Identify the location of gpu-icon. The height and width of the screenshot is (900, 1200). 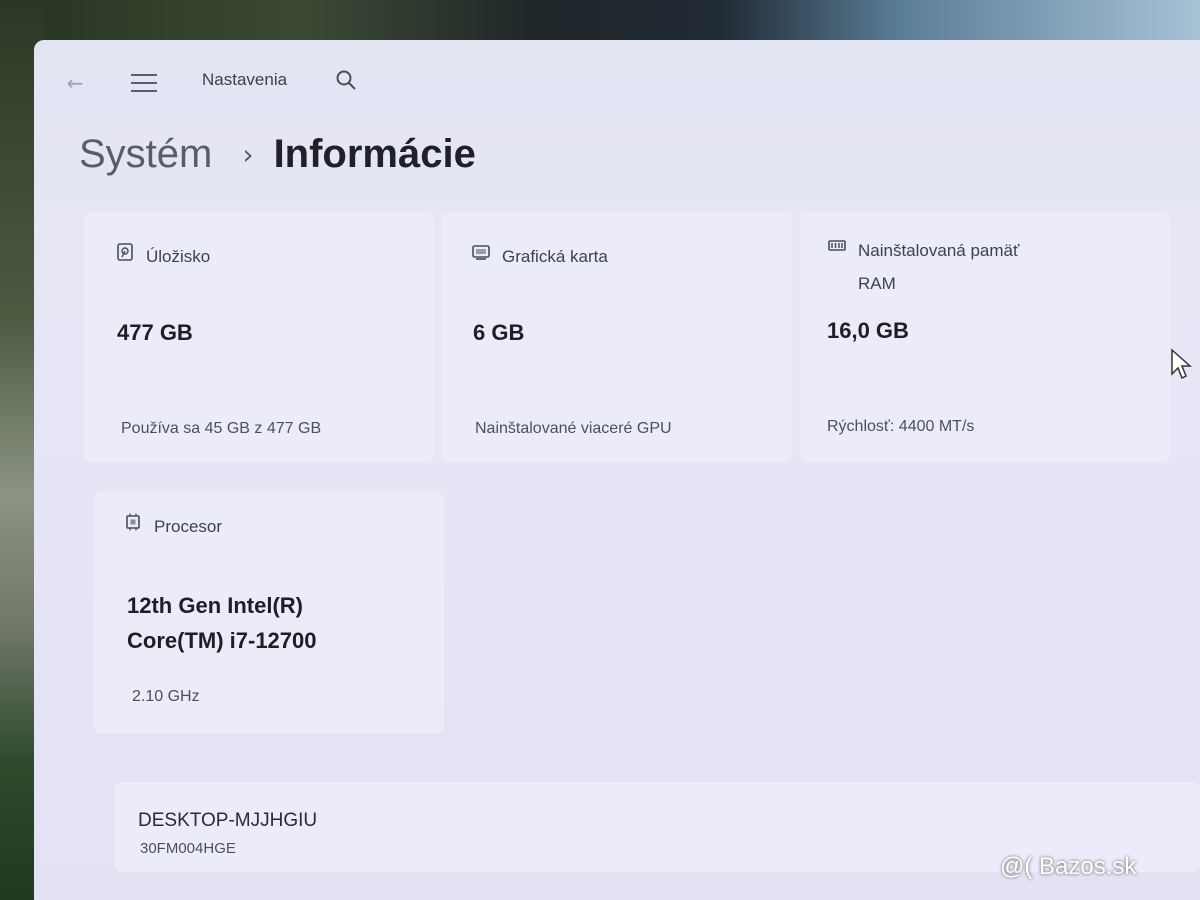
(481, 252).